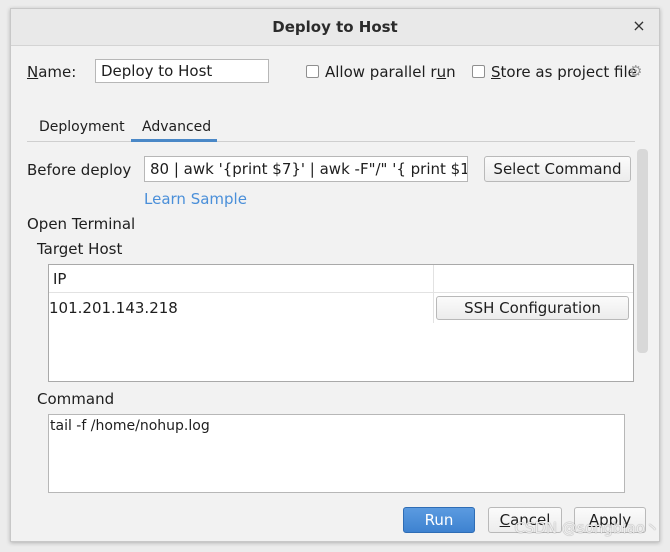 This screenshot has height=552, width=670. What do you see at coordinates (564, 72) in the screenshot?
I see `store-as-project-file-label: Store as project file` at bounding box center [564, 72].